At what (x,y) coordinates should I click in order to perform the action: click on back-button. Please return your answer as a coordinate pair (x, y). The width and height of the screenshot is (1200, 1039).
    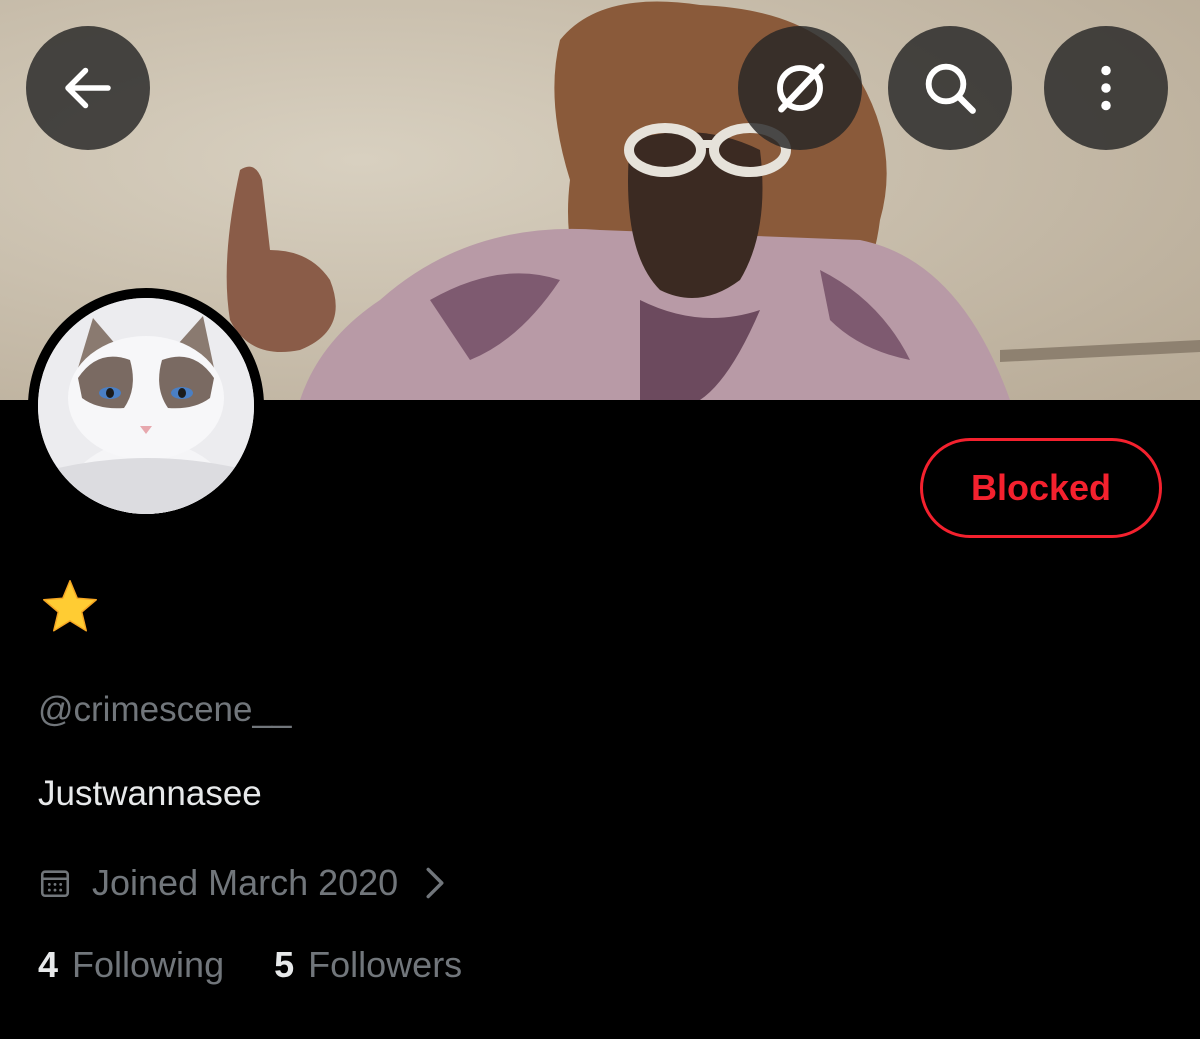
    Looking at the image, I should click on (88, 88).